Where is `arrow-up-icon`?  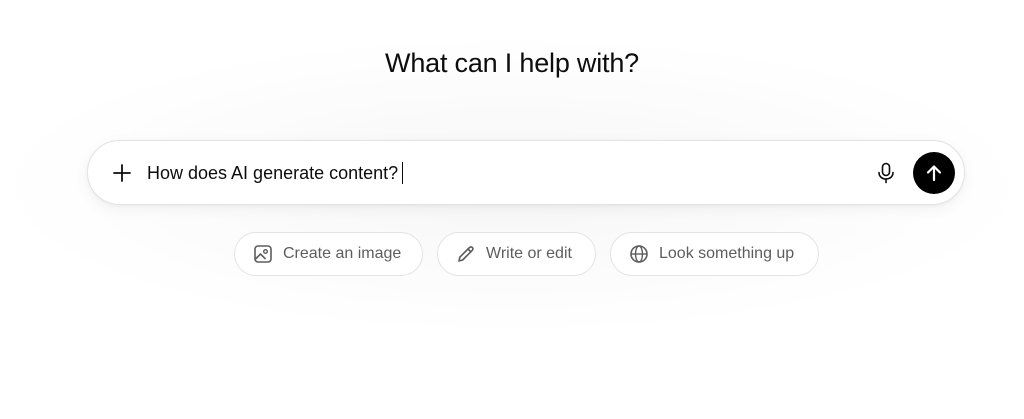
arrow-up-icon is located at coordinates (934, 173).